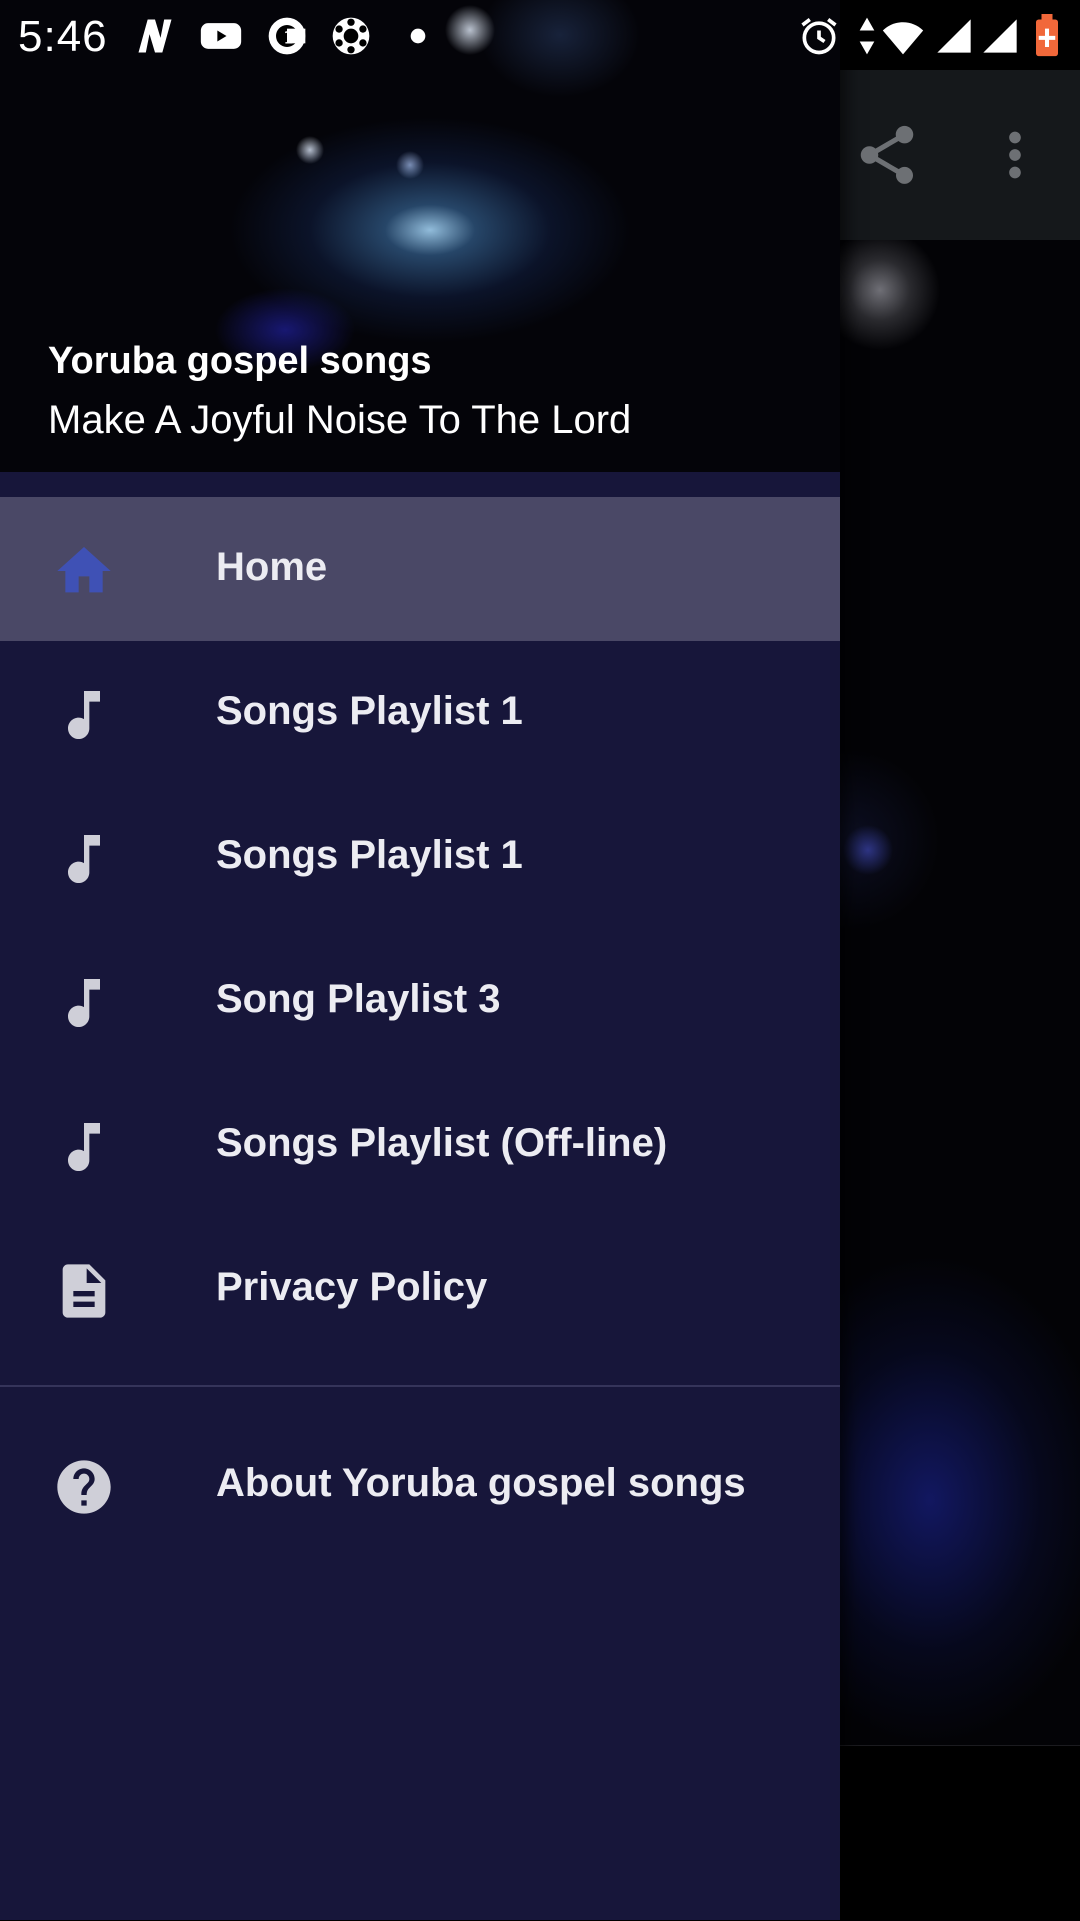 The image size is (1080, 1921). Describe the element at coordinates (420, 1386) in the screenshot. I see `menu-divider` at that location.